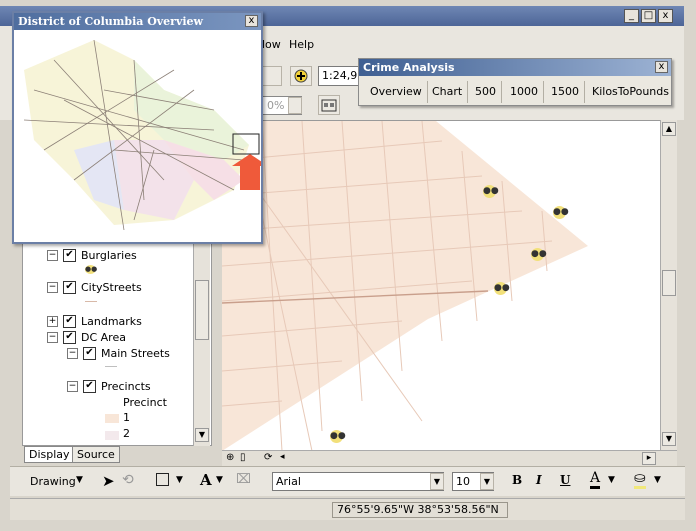 This screenshot has height=531, width=696. What do you see at coordinates (661, 67) in the screenshot?
I see `crime-analysis-close-button: x` at bounding box center [661, 67].